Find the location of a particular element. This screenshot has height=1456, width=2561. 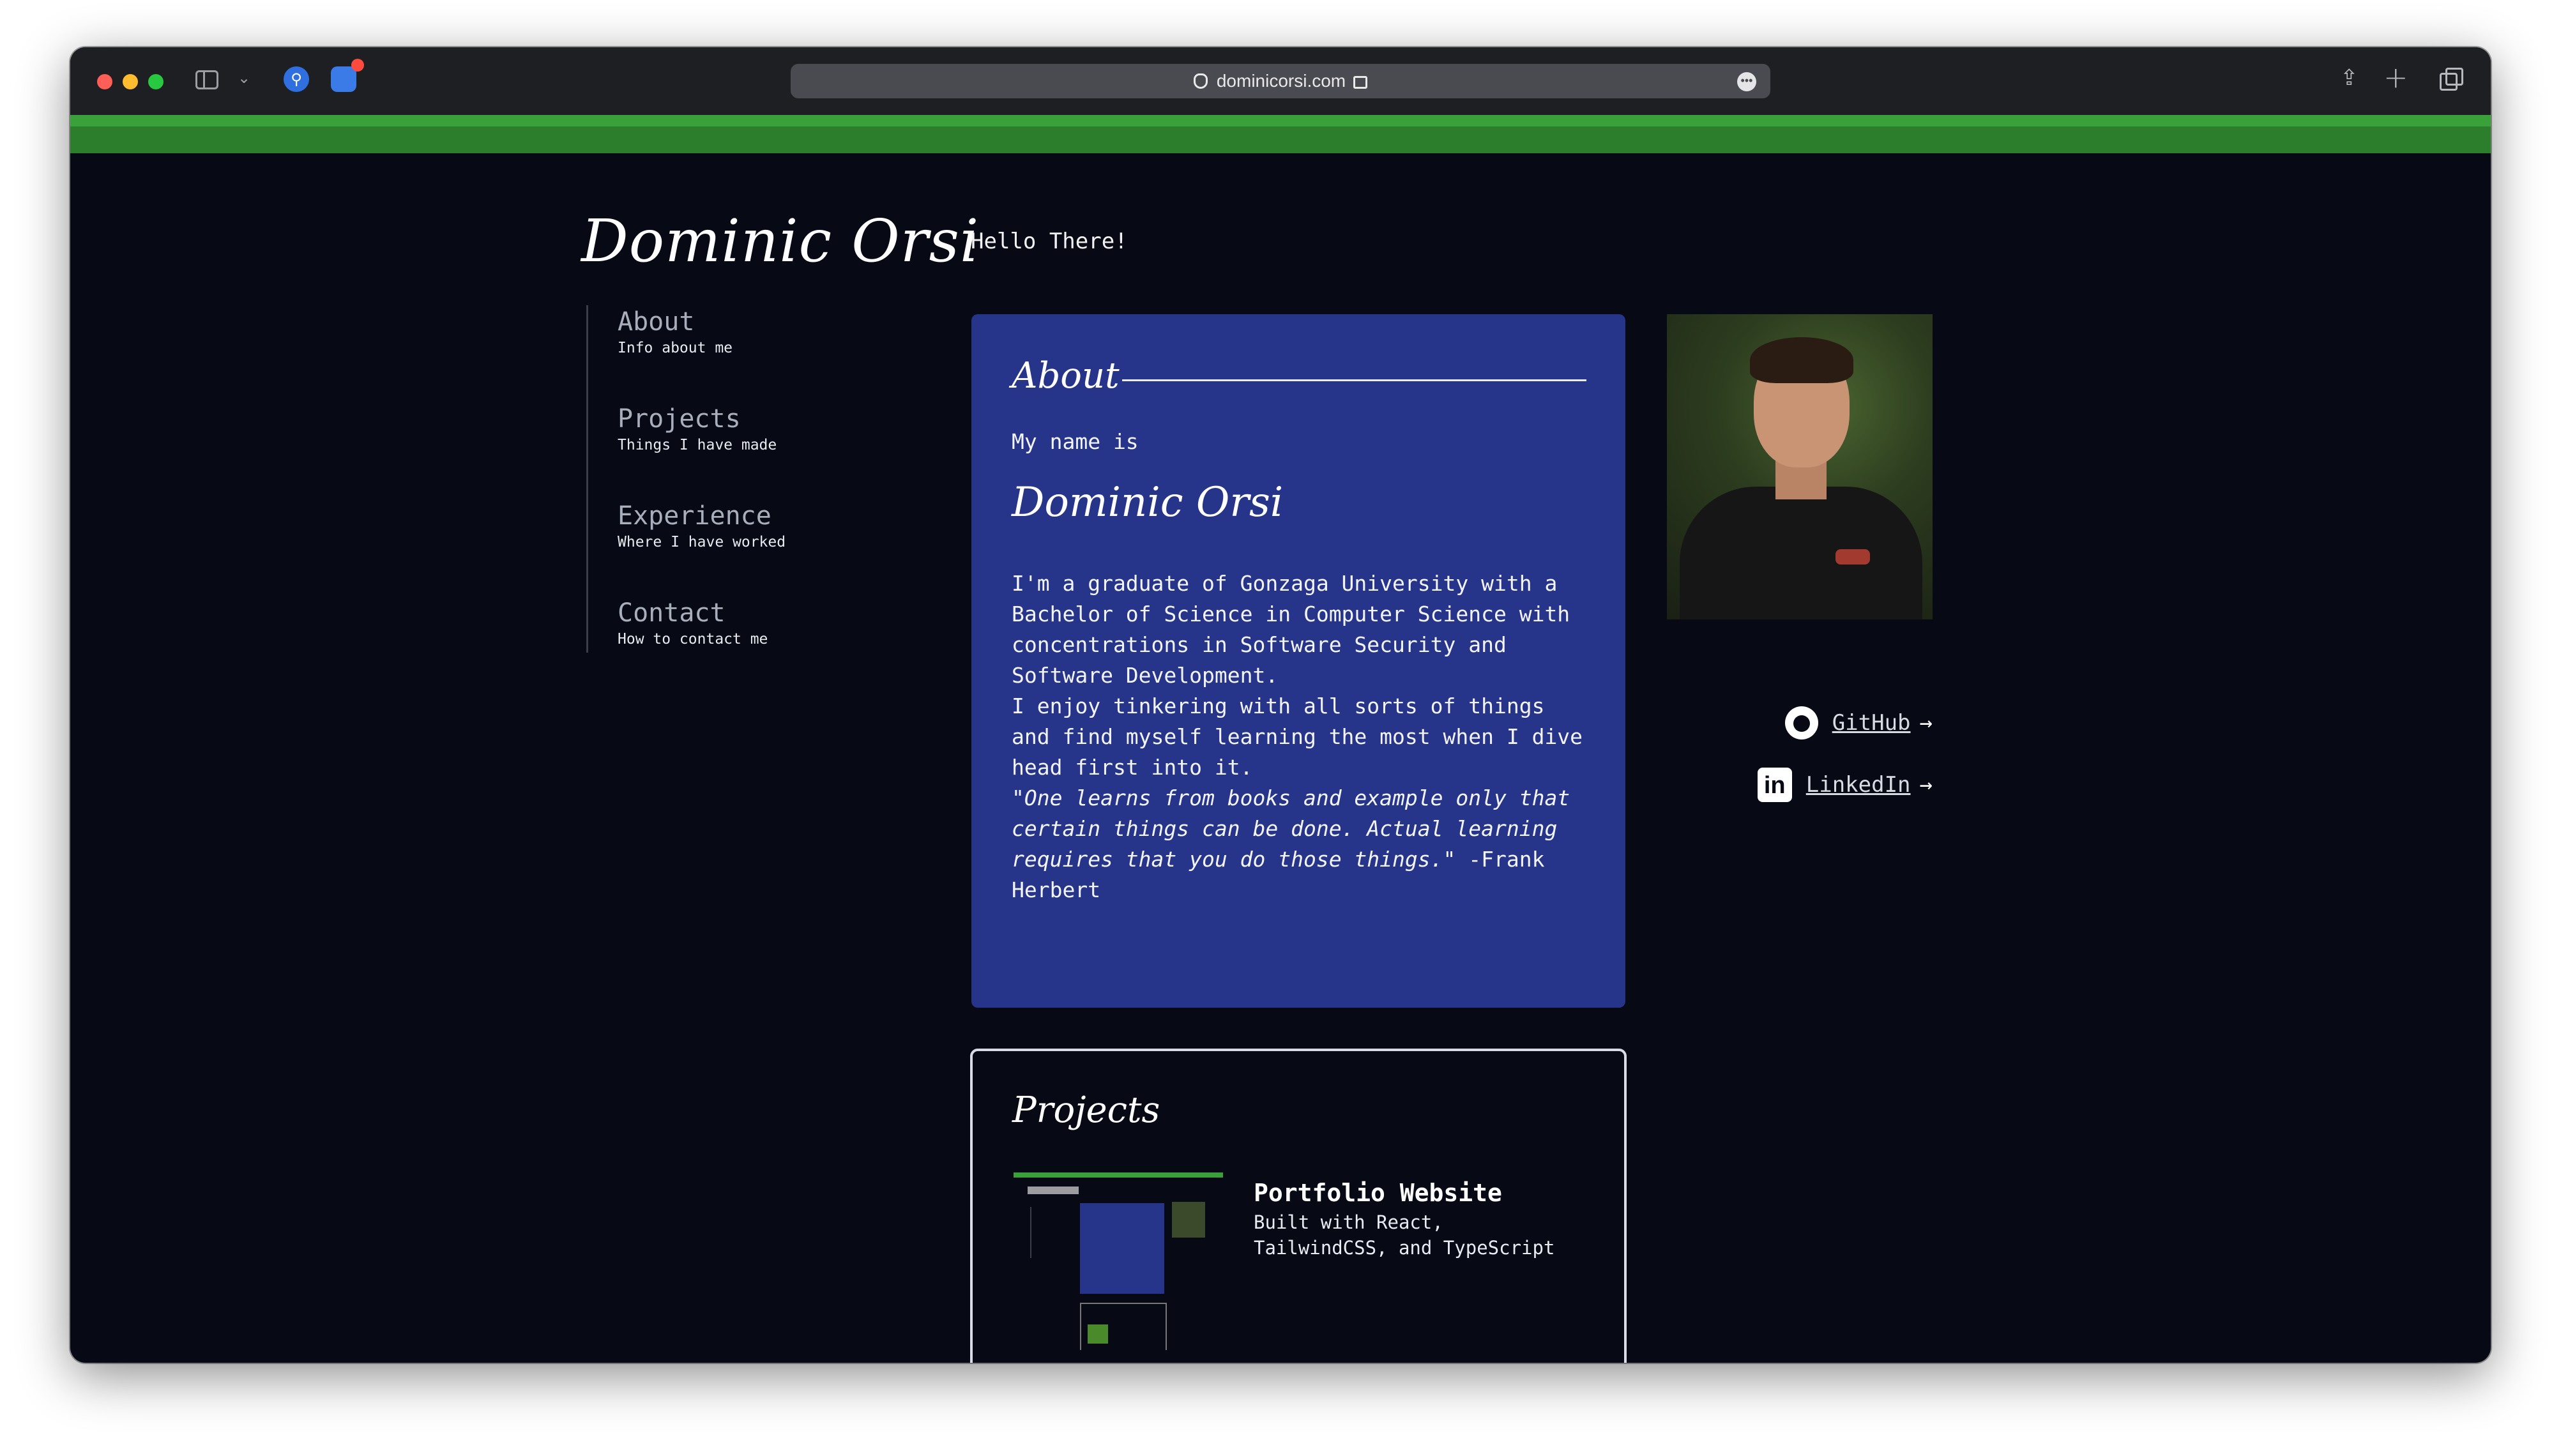

tab-overview-icon is located at coordinates (2451, 79).